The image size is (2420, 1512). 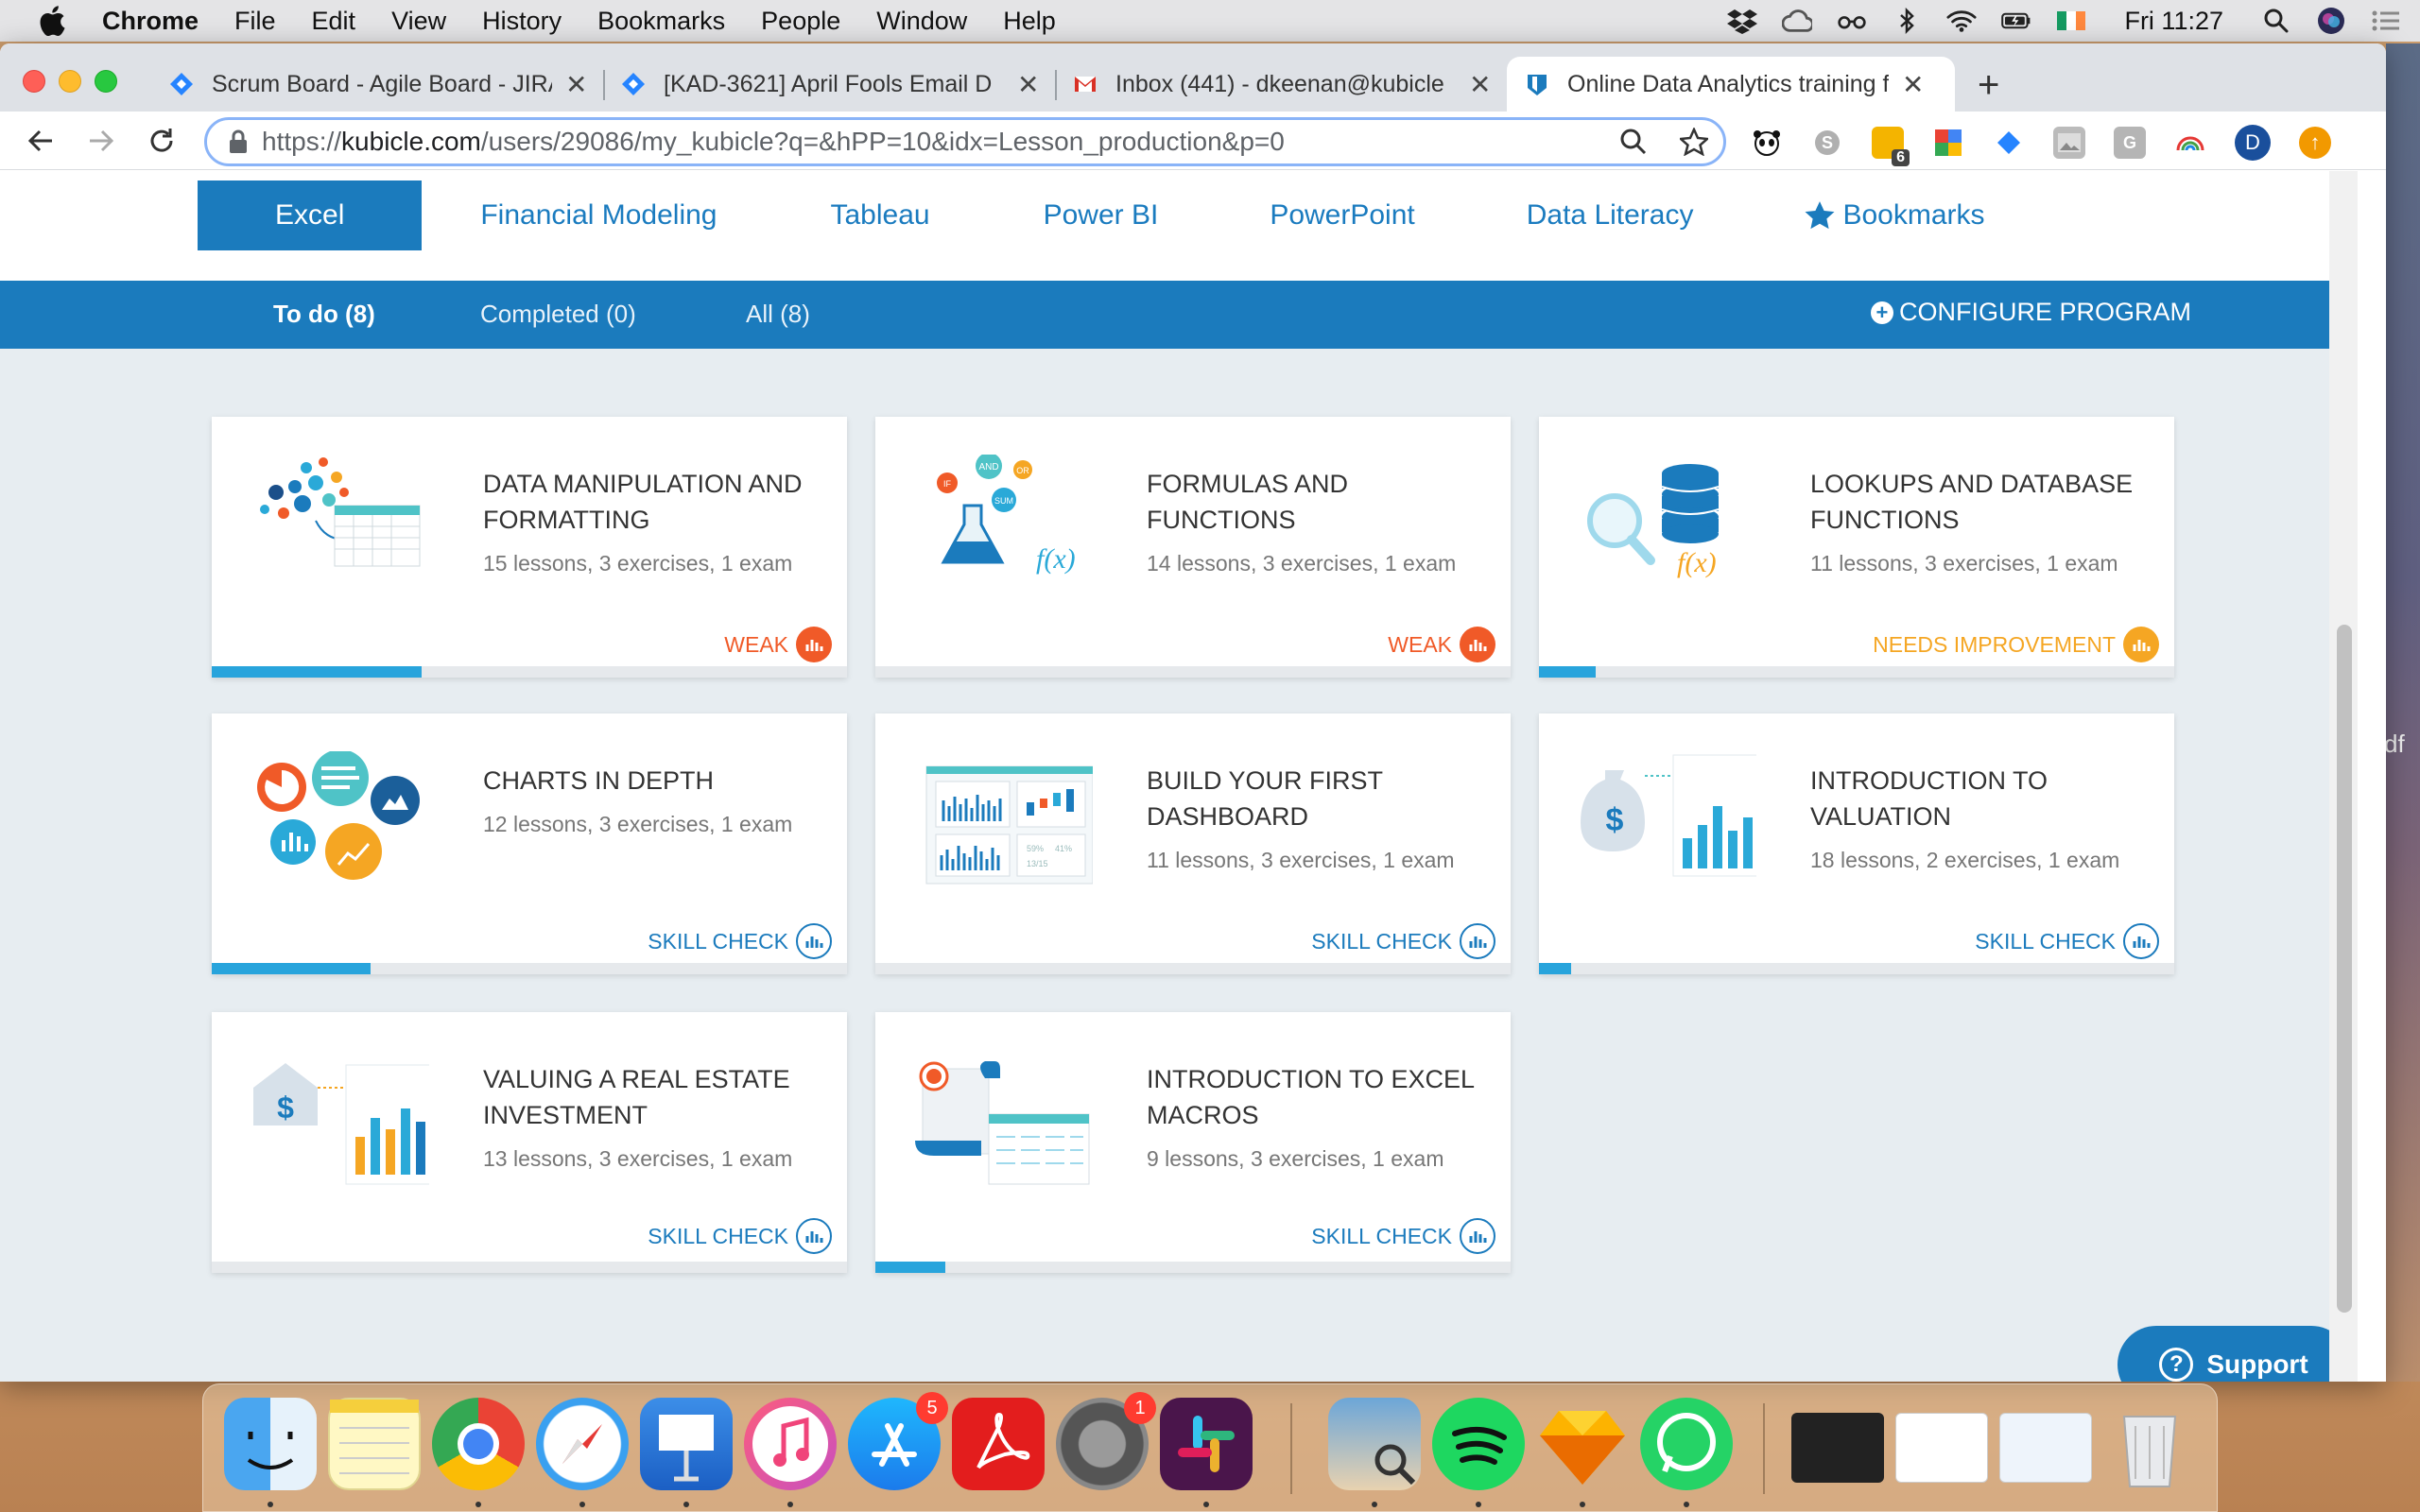 What do you see at coordinates (162, 141) in the screenshot?
I see `reload-icon` at bounding box center [162, 141].